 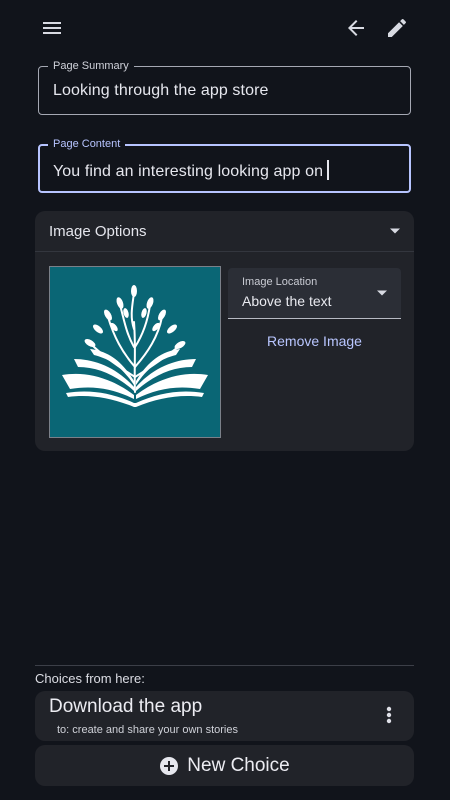 What do you see at coordinates (238, 765) in the screenshot?
I see `new-choice-label: New Choice` at bounding box center [238, 765].